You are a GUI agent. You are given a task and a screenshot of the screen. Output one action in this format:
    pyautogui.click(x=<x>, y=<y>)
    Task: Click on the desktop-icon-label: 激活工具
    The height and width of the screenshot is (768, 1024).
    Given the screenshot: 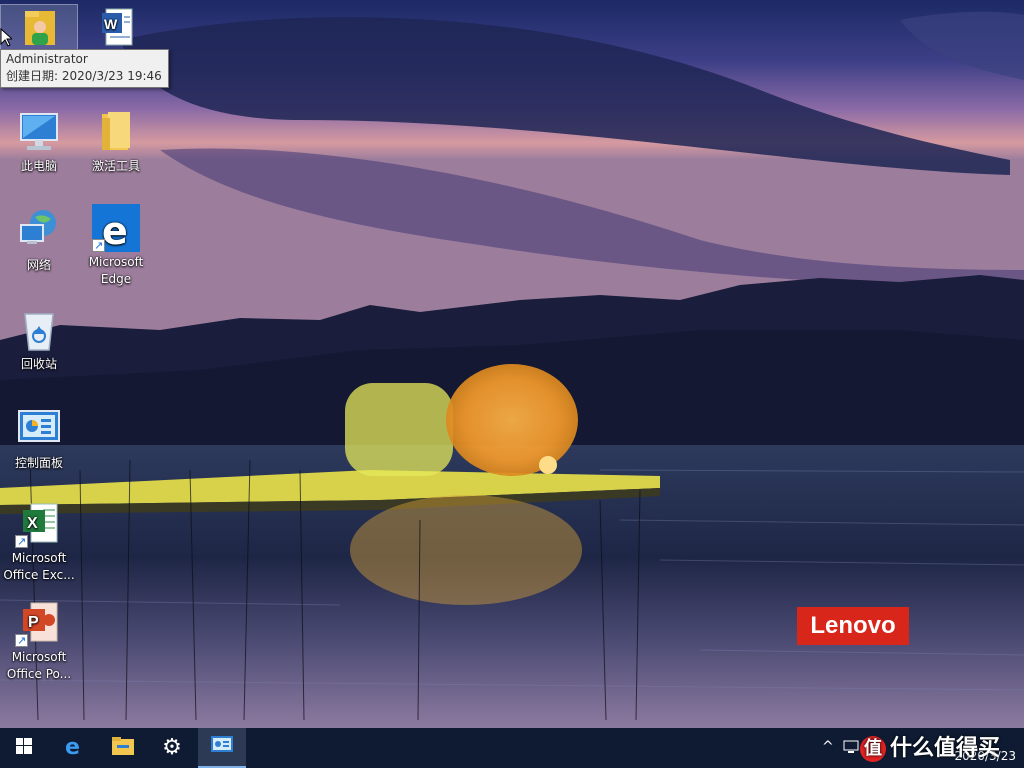 What is the action you would take?
    pyautogui.click(x=115, y=166)
    